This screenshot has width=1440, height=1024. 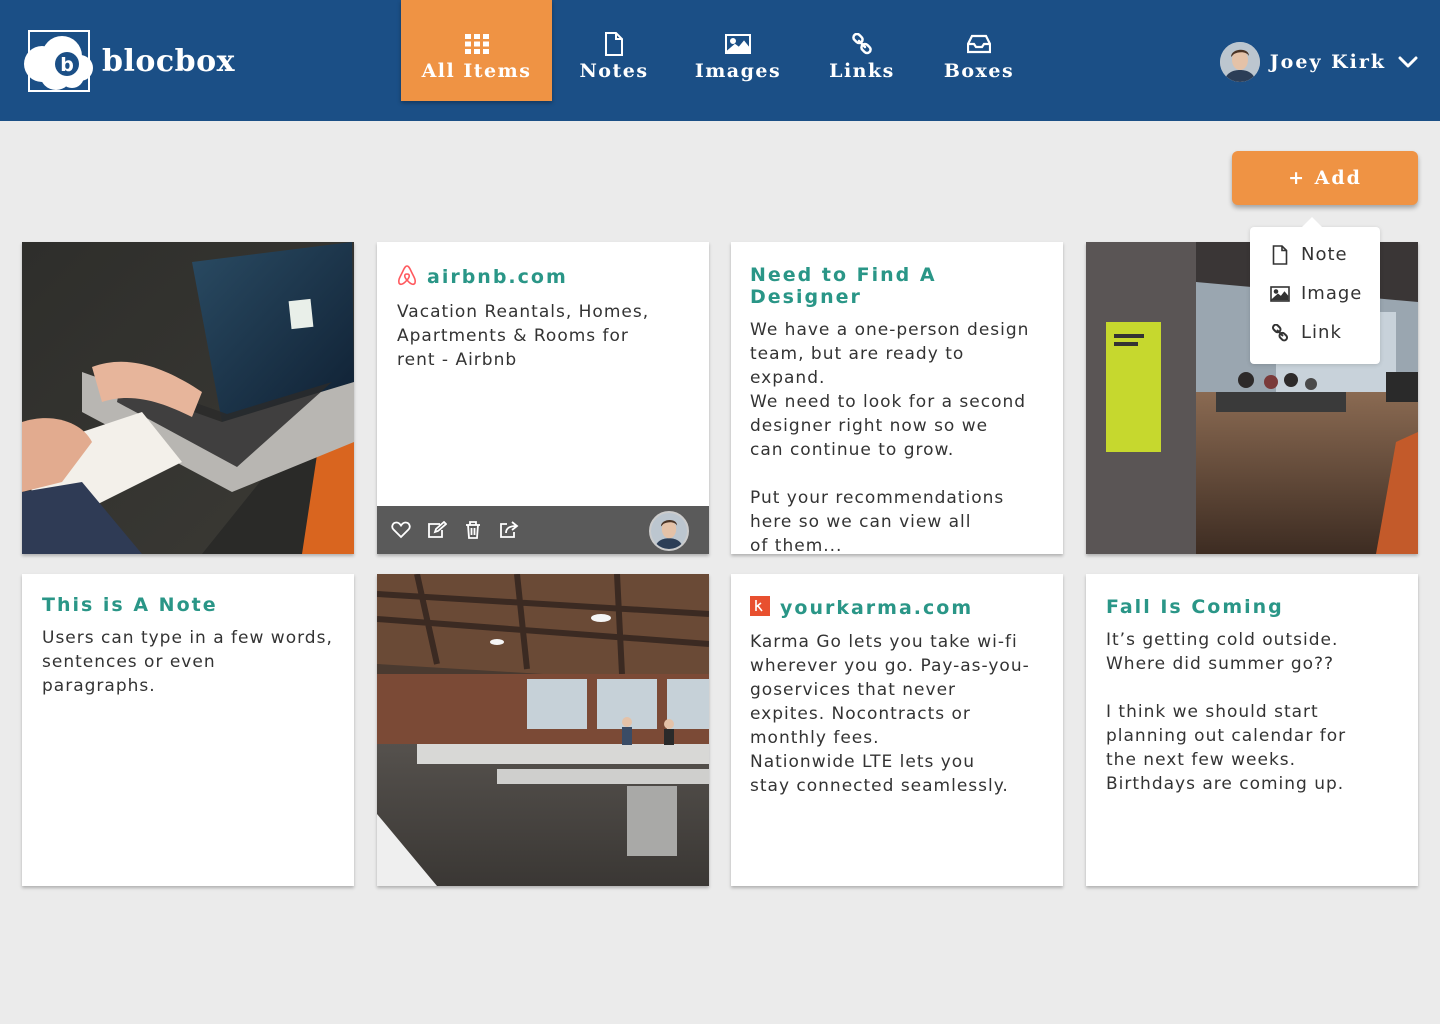 I want to click on card-title: yourkarma.com, so click(x=876, y=608).